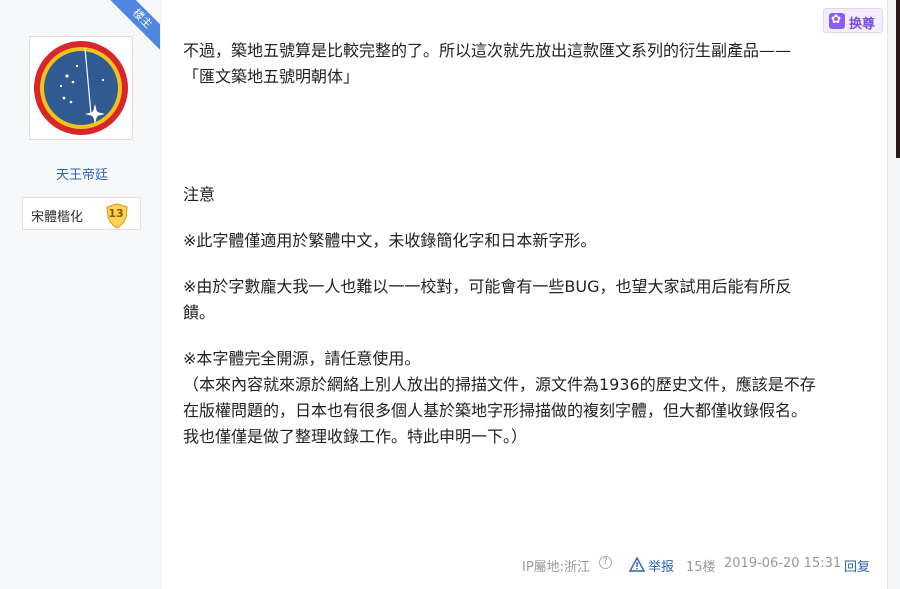  What do you see at coordinates (355, 436) in the screenshot?
I see `post-line: 我也僅僅是做了整理收錄工作。特此申明一下。）` at bounding box center [355, 436].